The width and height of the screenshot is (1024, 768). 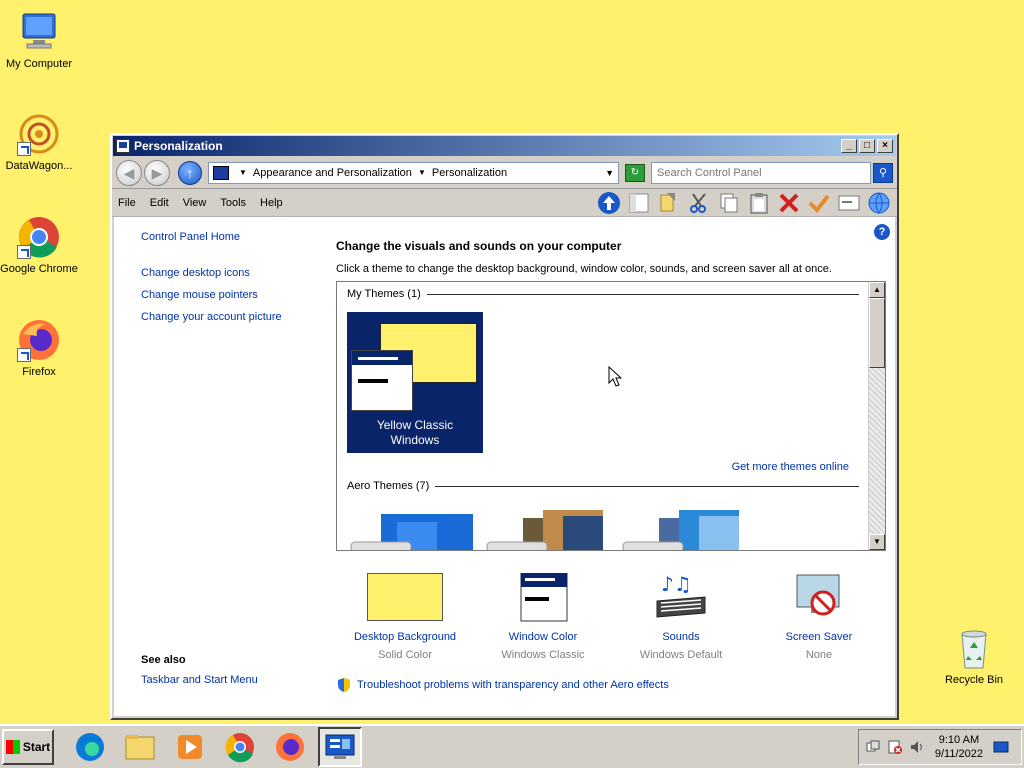 I want to click on see-also-section: See also Taskbar and Start Menu, so click(x=199, y=675).